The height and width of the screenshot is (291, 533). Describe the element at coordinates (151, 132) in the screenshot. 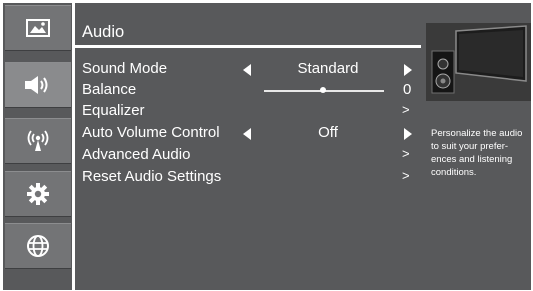

I see `auto-volume-label: Auto Volume Control` at that location.